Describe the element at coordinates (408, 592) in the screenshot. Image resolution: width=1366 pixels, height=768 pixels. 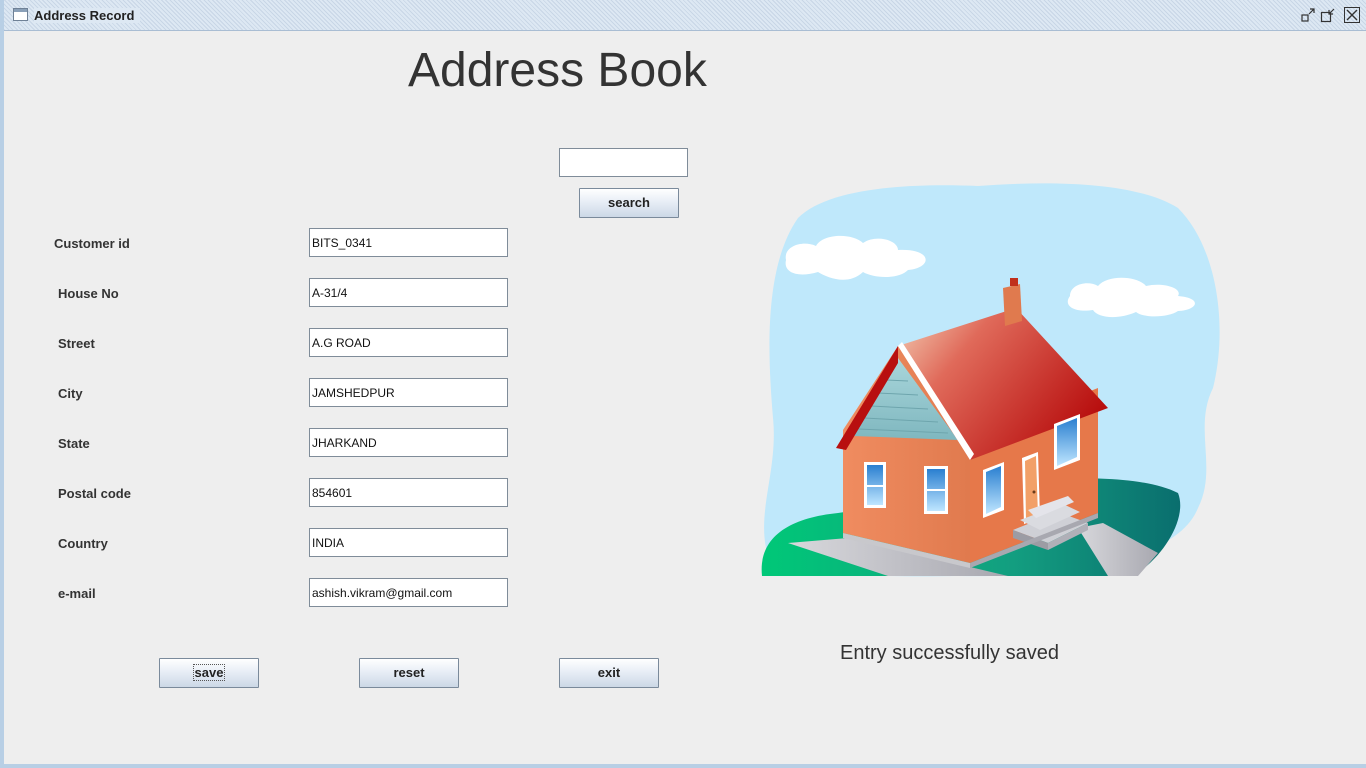
I see `email-field` at that location.